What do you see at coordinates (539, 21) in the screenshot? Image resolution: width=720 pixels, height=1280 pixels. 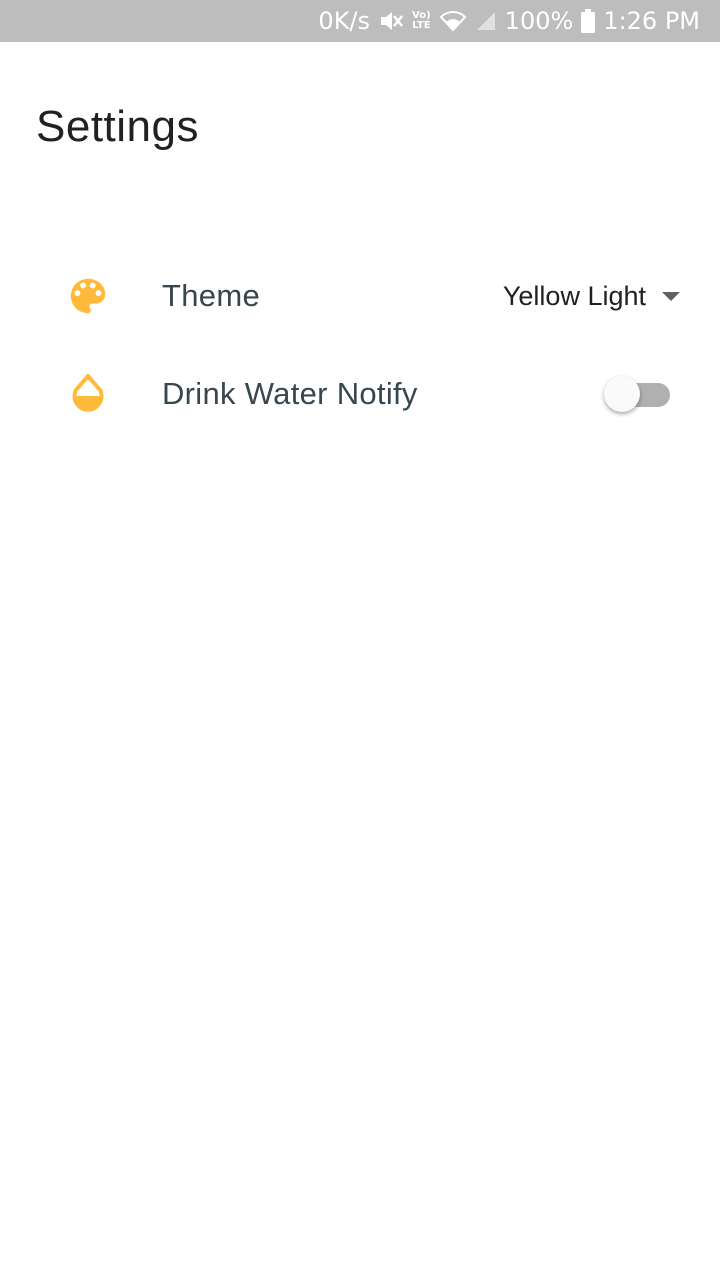 I see `battery-percent: 100%` at bounding box center [539, 21].